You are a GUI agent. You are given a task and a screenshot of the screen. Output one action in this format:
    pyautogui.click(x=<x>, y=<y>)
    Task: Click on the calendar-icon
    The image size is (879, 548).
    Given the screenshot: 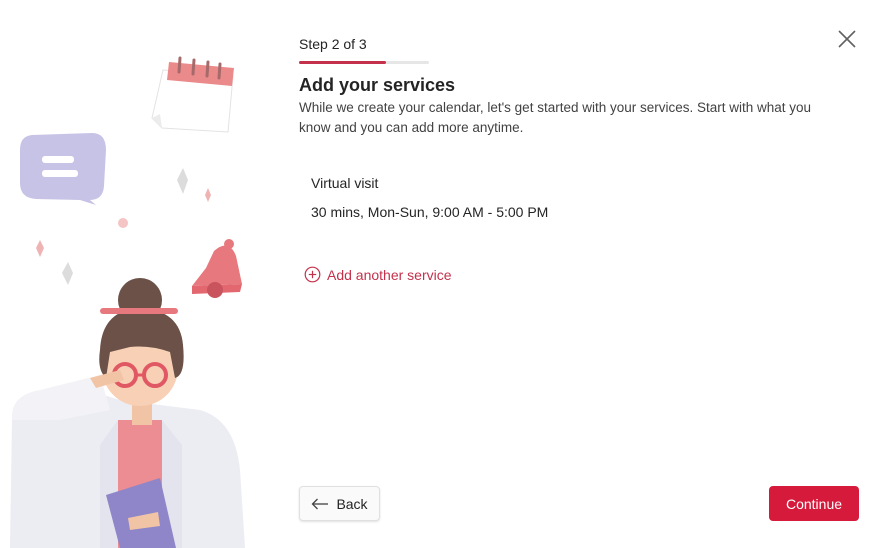 What is the action you would take?
    pyautogui.click(x=192, y=94)
    